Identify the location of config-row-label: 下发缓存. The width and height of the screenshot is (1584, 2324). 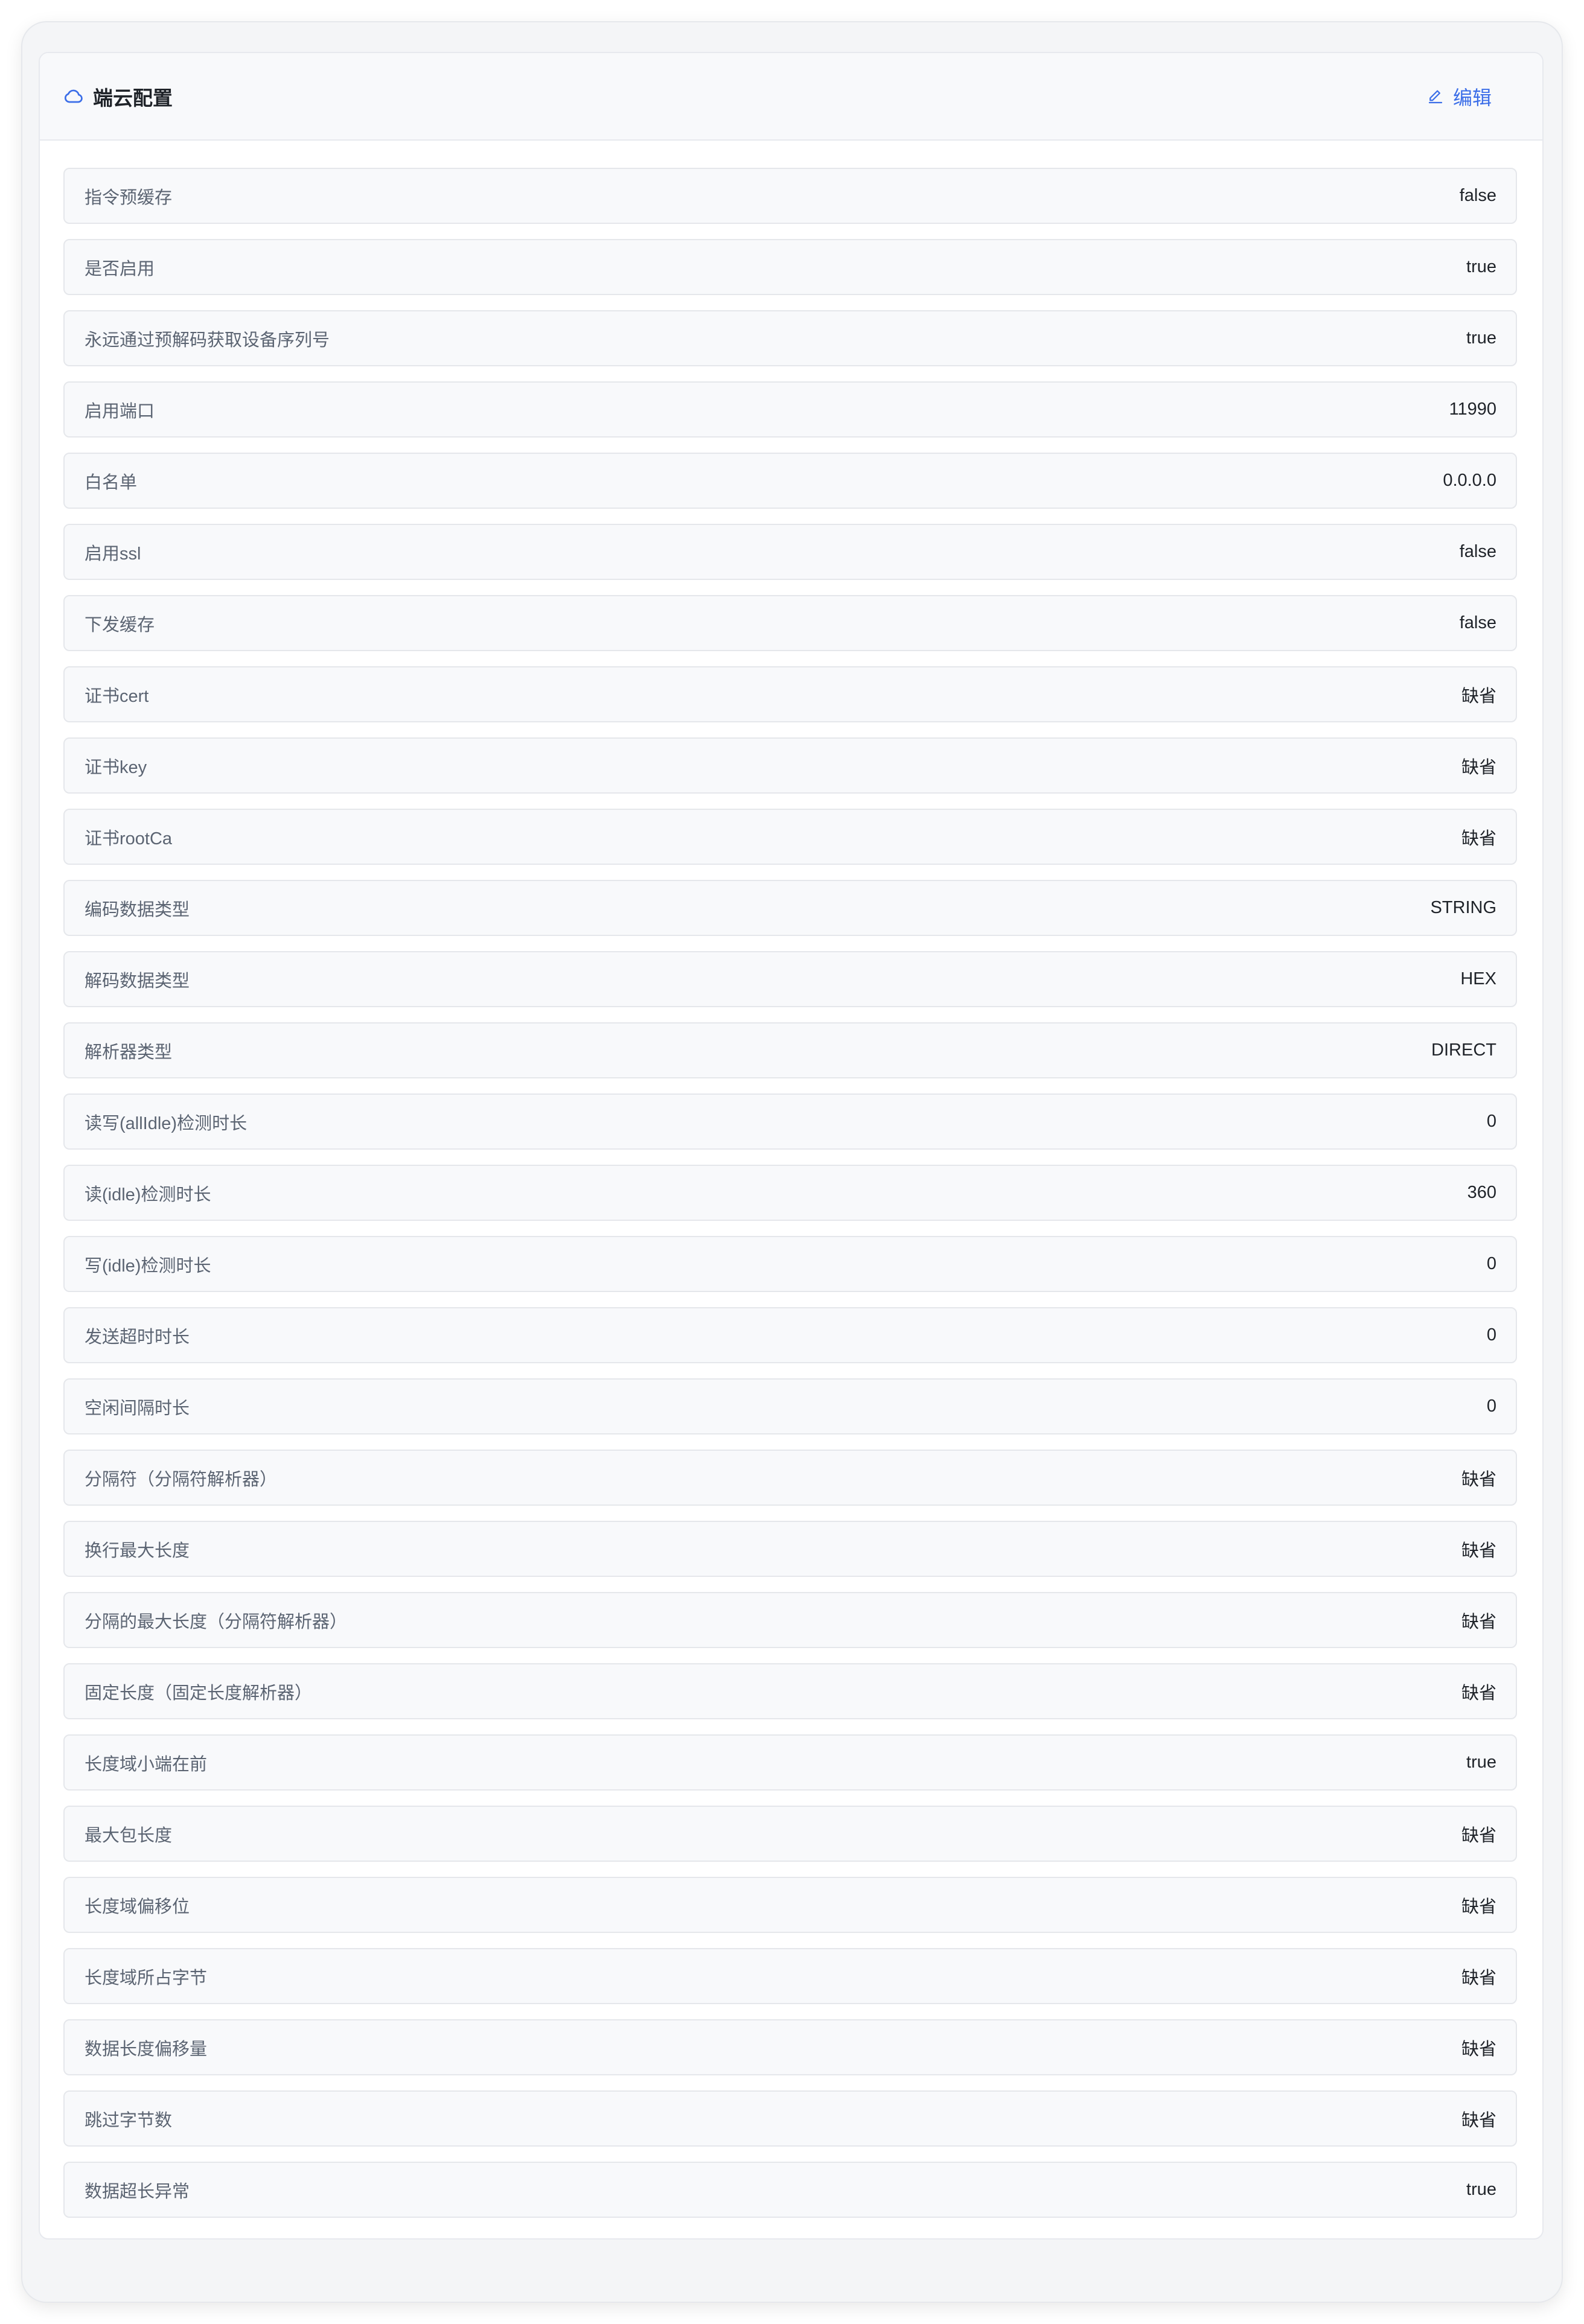
(120, 625).